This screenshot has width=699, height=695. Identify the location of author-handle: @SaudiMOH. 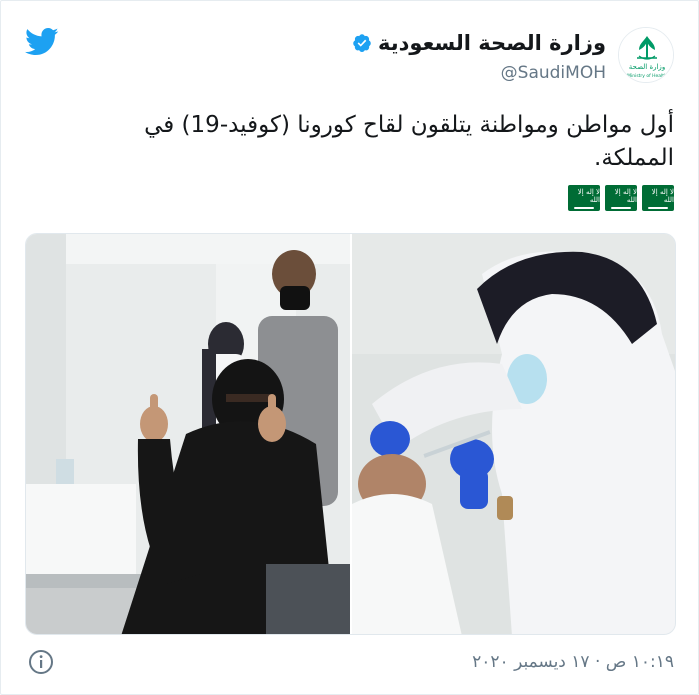
(553, 73).